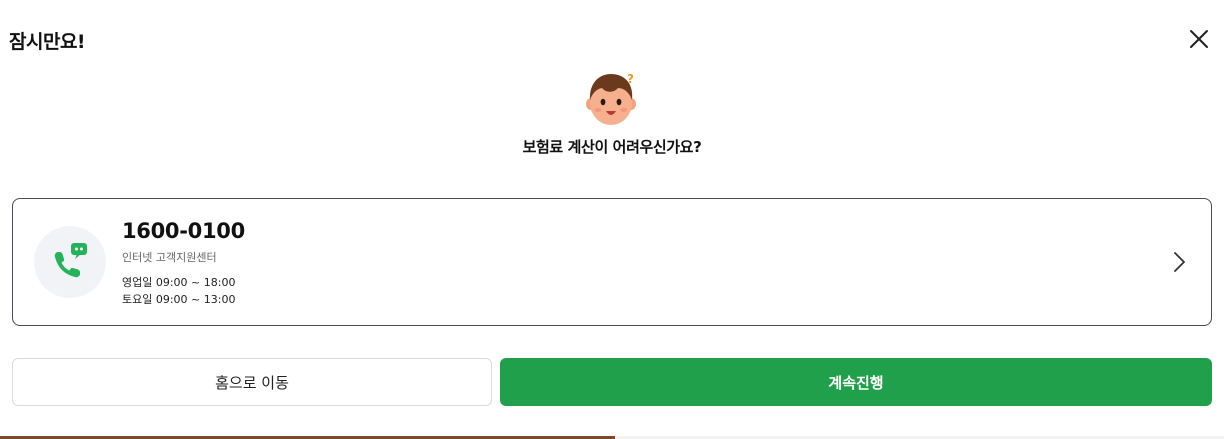  I want to click on home-button: 홈으로 이동, so click(252, 382).